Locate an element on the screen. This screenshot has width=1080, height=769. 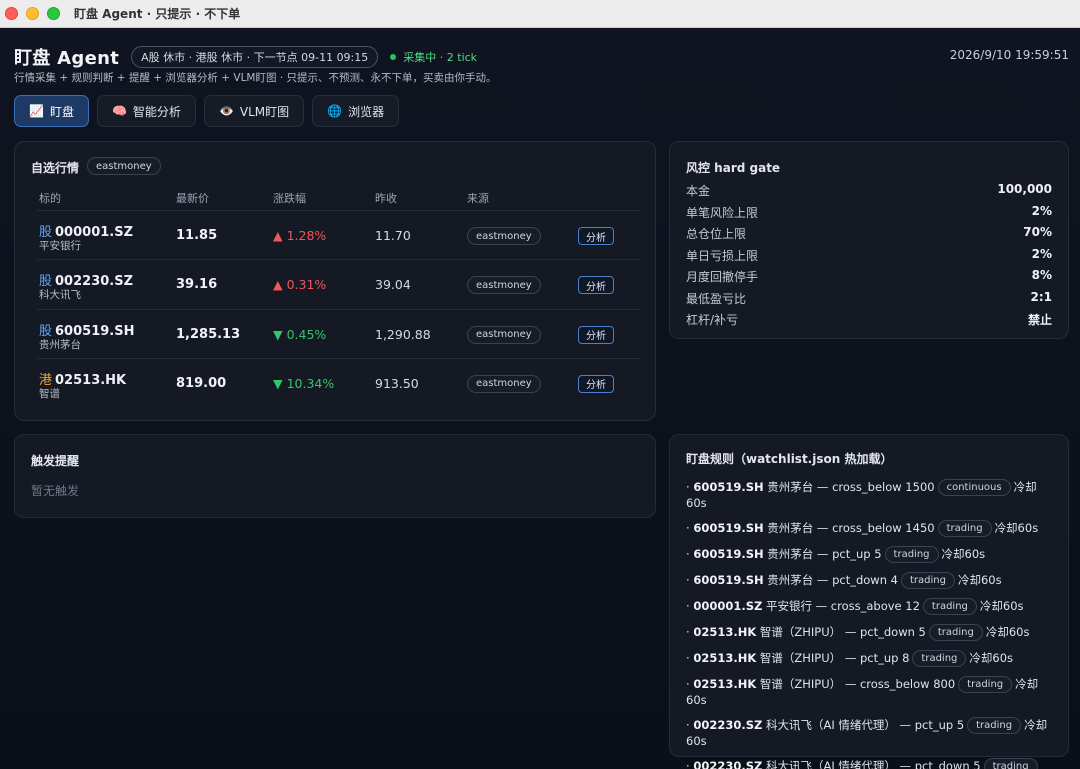
risk-item: 本金 100,000 is located at coordinates (869, 190).